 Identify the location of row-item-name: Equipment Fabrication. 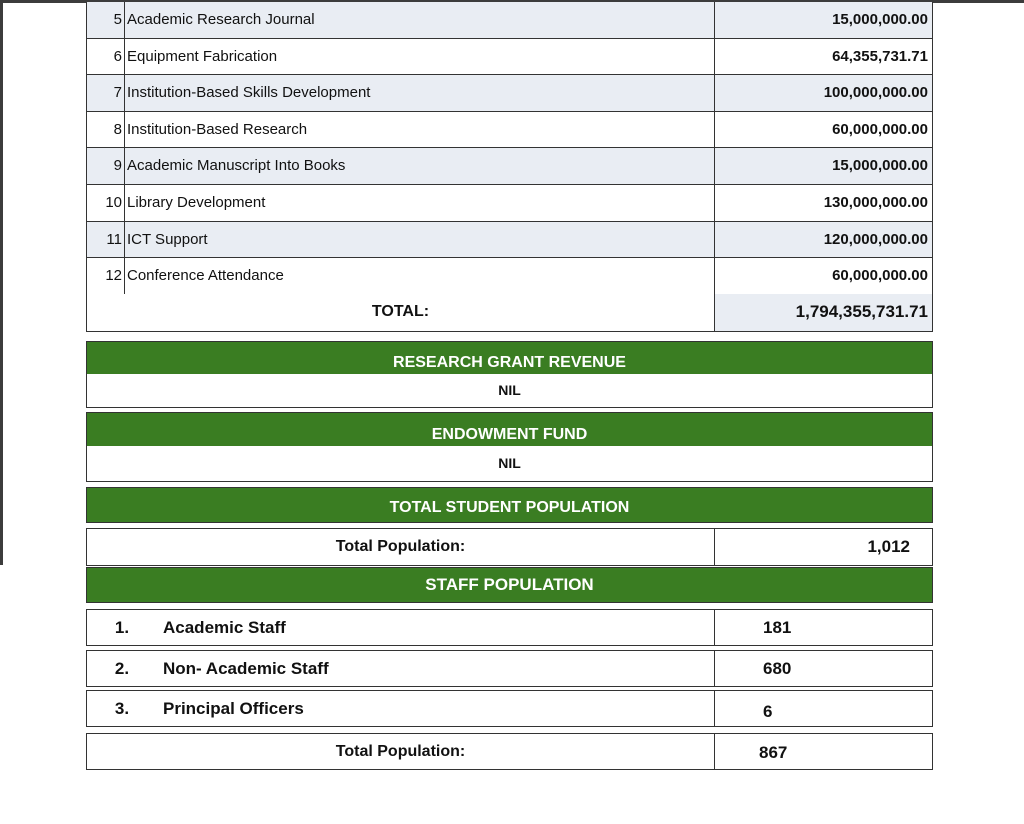
(202, 56).